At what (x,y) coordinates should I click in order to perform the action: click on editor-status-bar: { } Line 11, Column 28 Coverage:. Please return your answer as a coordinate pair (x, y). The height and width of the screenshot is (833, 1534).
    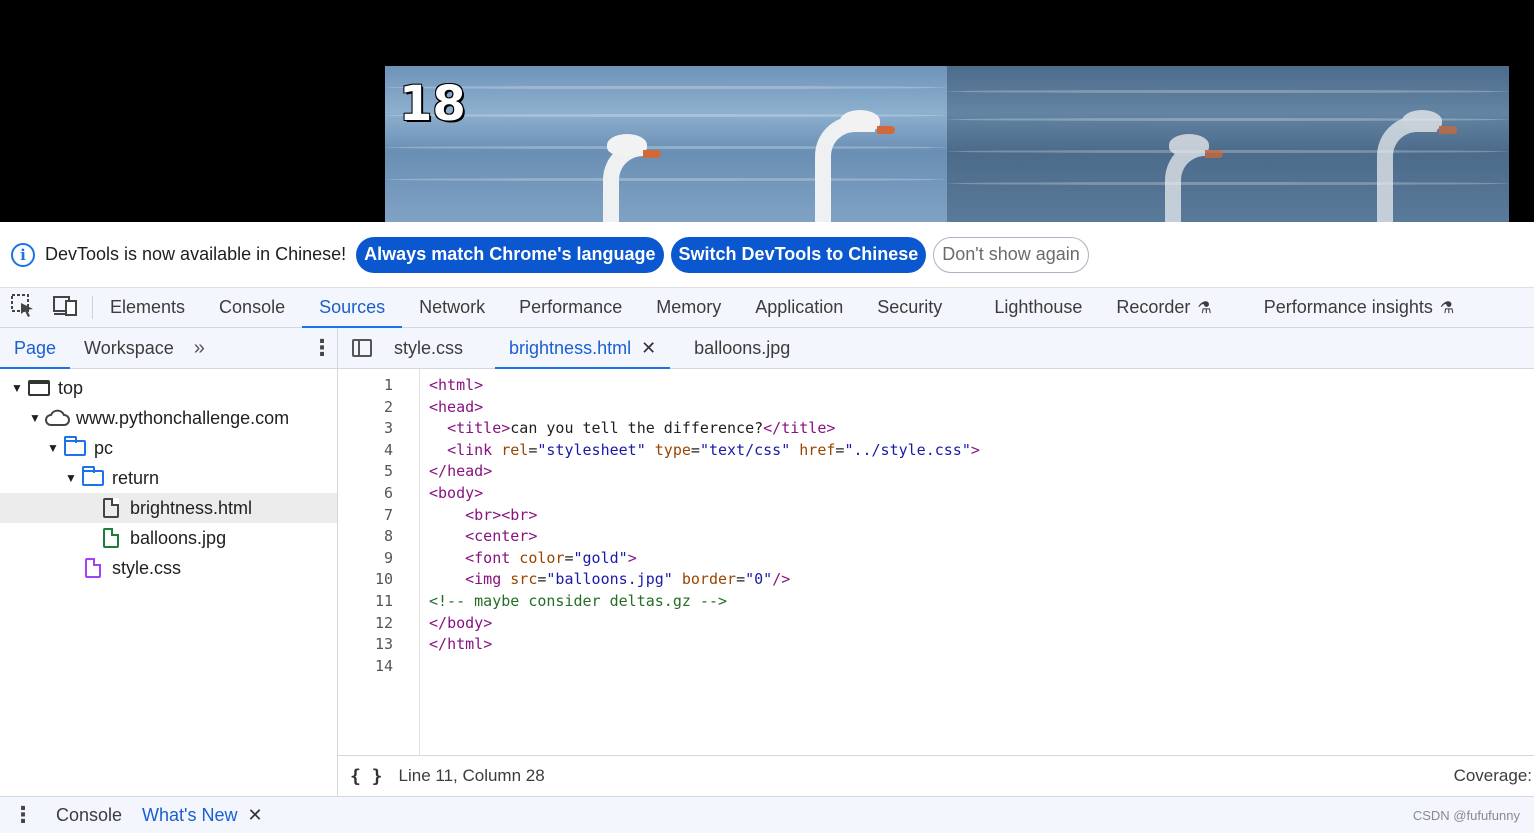
    Looking at the image, I should click on (936, 775).